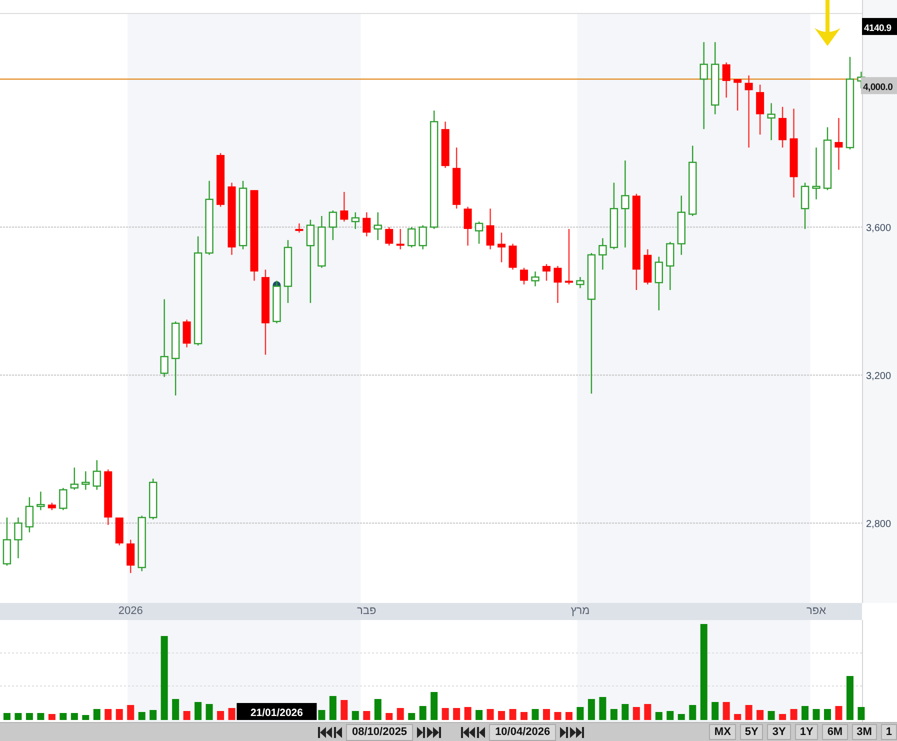 Image resolution: width=897 pixels, height=741 pixels. I want to click on range-button: 1Y, so click(806, 732).